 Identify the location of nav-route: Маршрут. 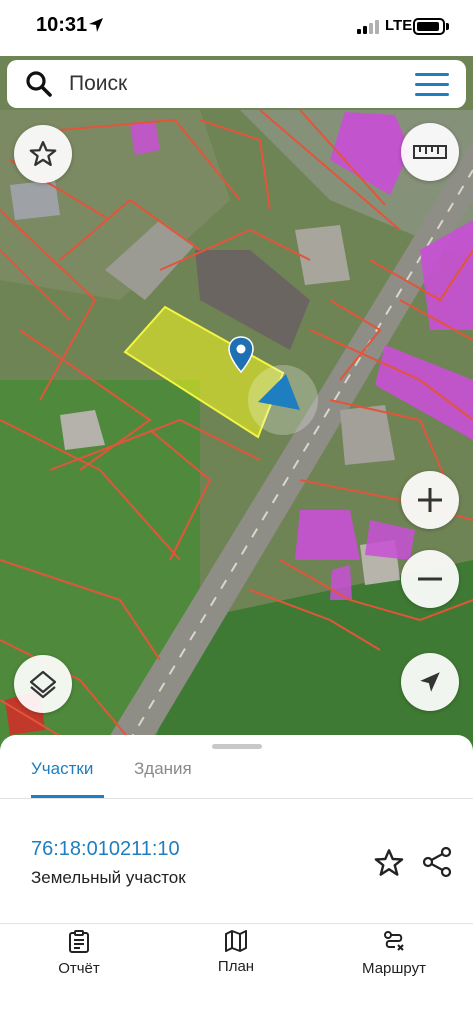
(394, 960).